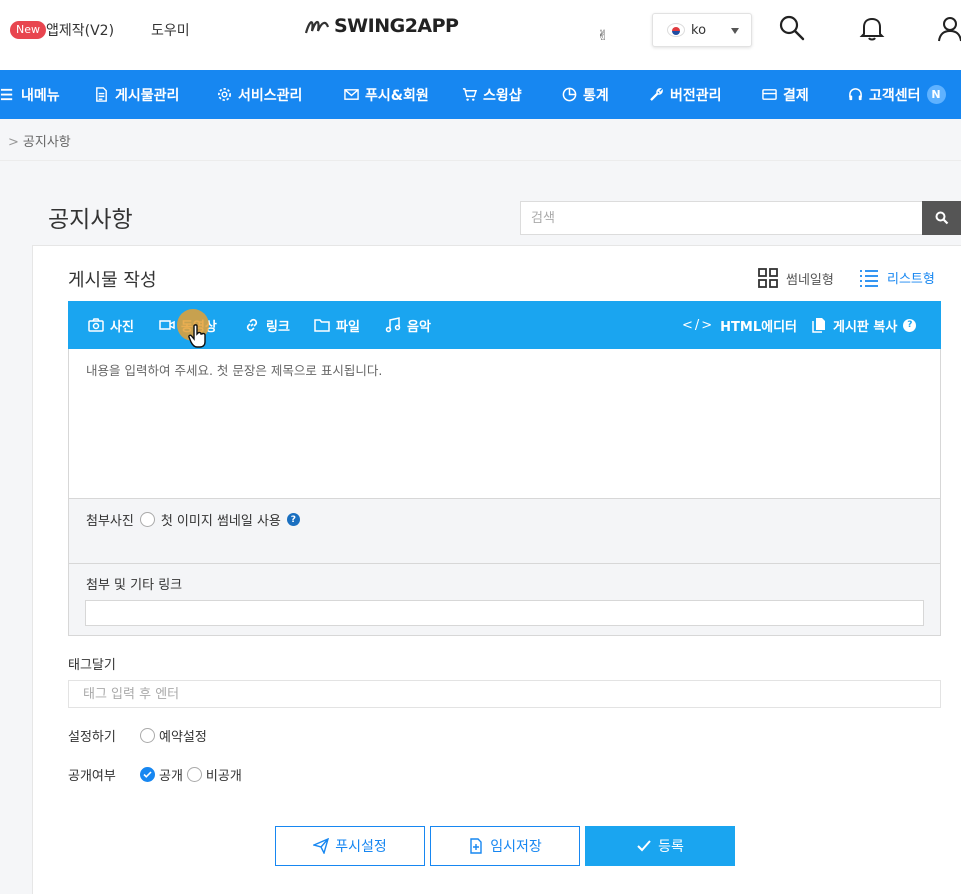 This screenshot has height=894, width=961. What do you see at coordinates (278, 327) in the screenshot?
I see `link-label: 링크` at bounding box center [278, 327].